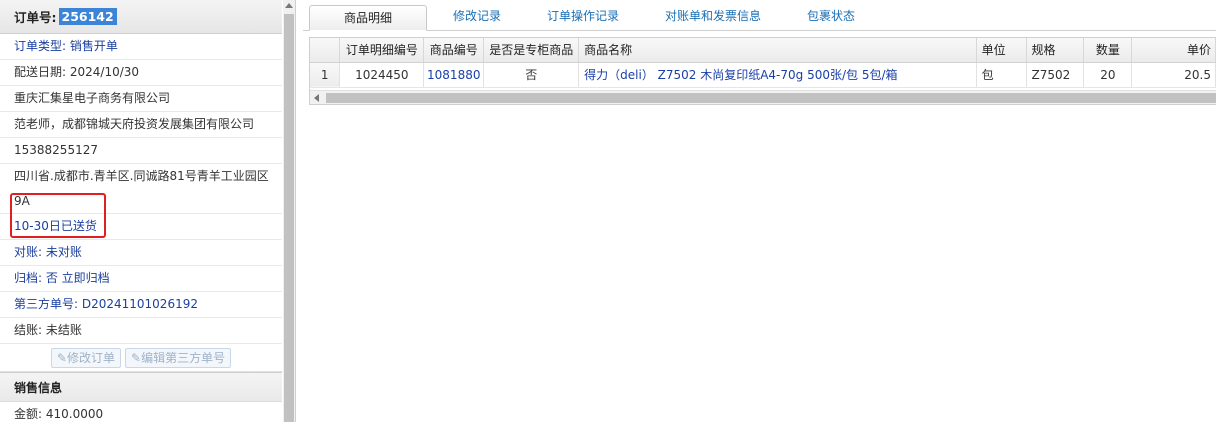  I want to click on header-spec: 规格, so click(1055, 50).